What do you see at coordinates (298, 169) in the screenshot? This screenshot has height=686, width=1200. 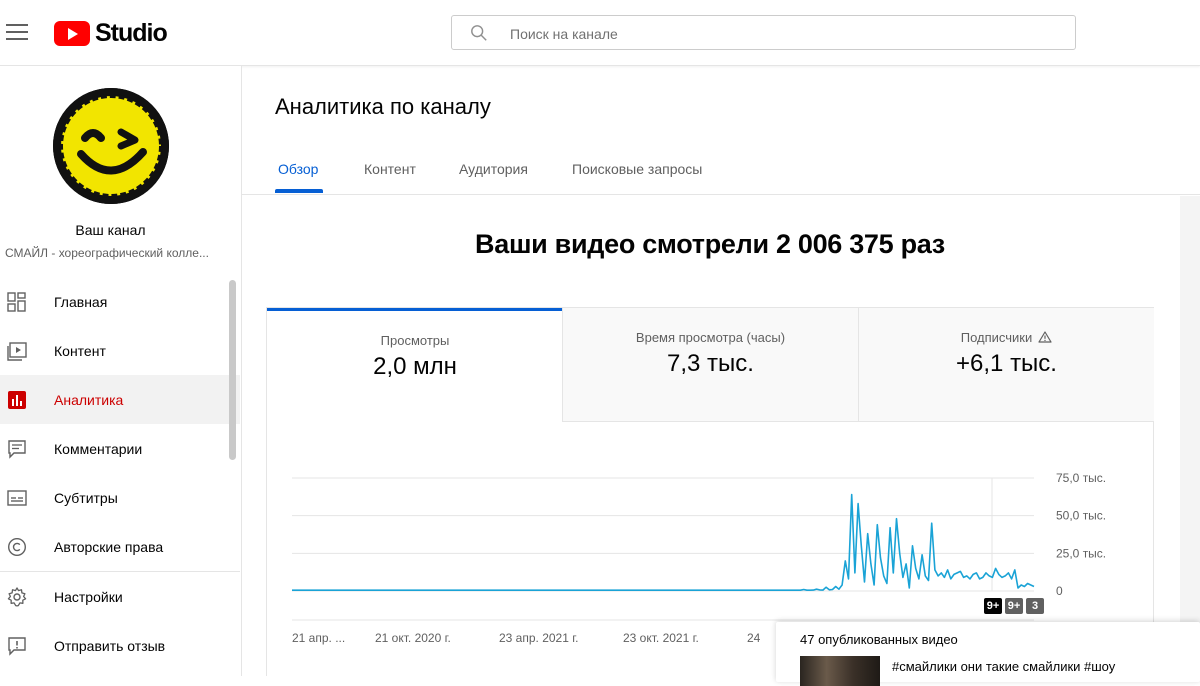 I see `tab-overview: Обзор` at bounding box center [298, 169].